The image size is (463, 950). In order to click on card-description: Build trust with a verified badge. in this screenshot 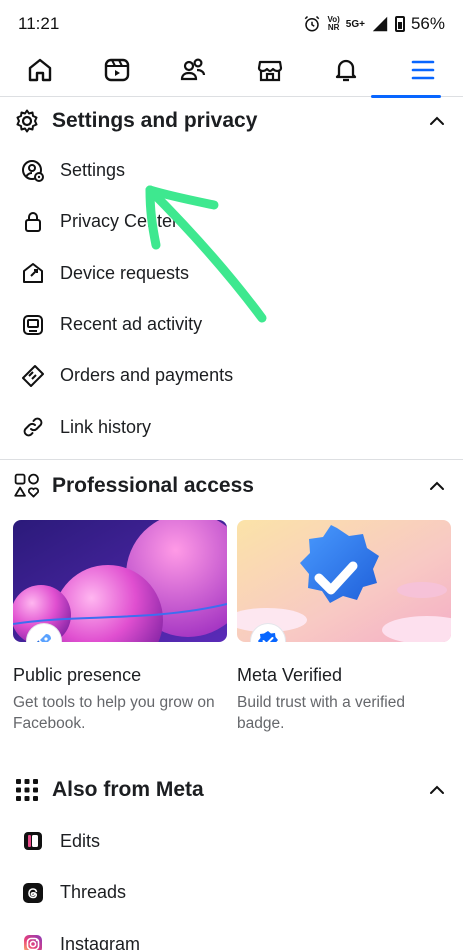, I will do `click(321, 712)`.